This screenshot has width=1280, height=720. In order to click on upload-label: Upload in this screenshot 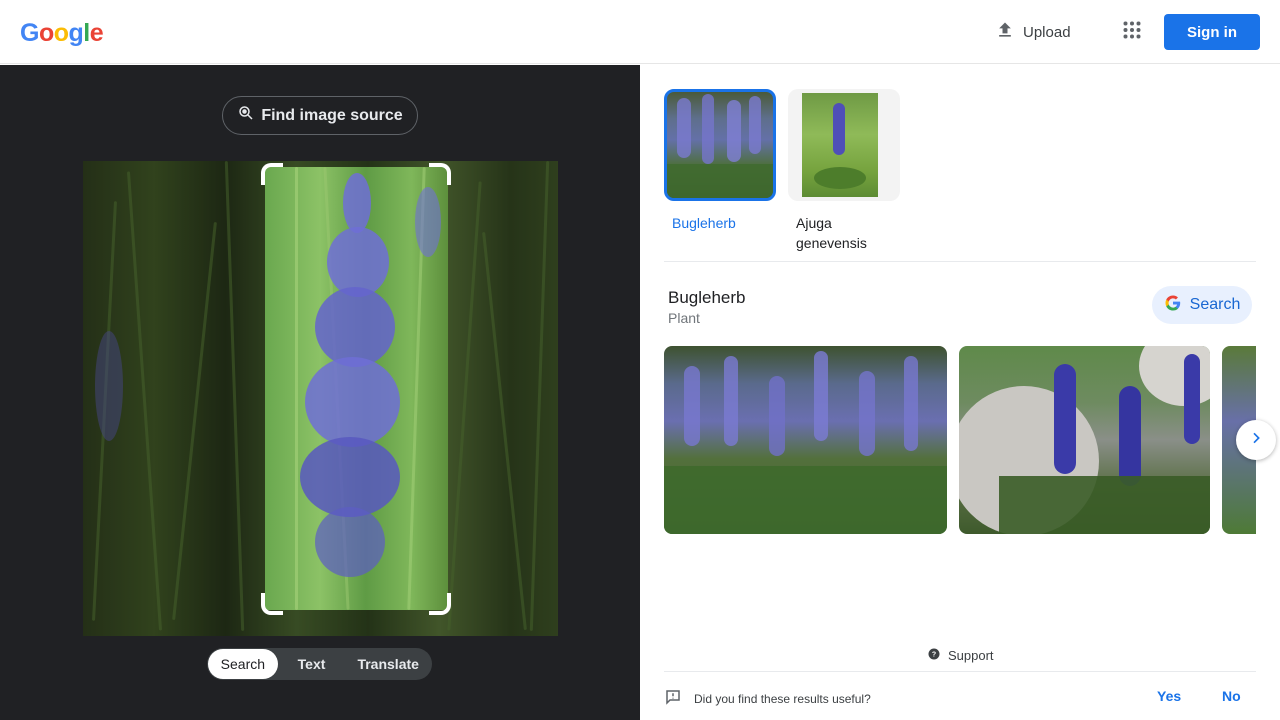, I will do `click(1047, 32)`.